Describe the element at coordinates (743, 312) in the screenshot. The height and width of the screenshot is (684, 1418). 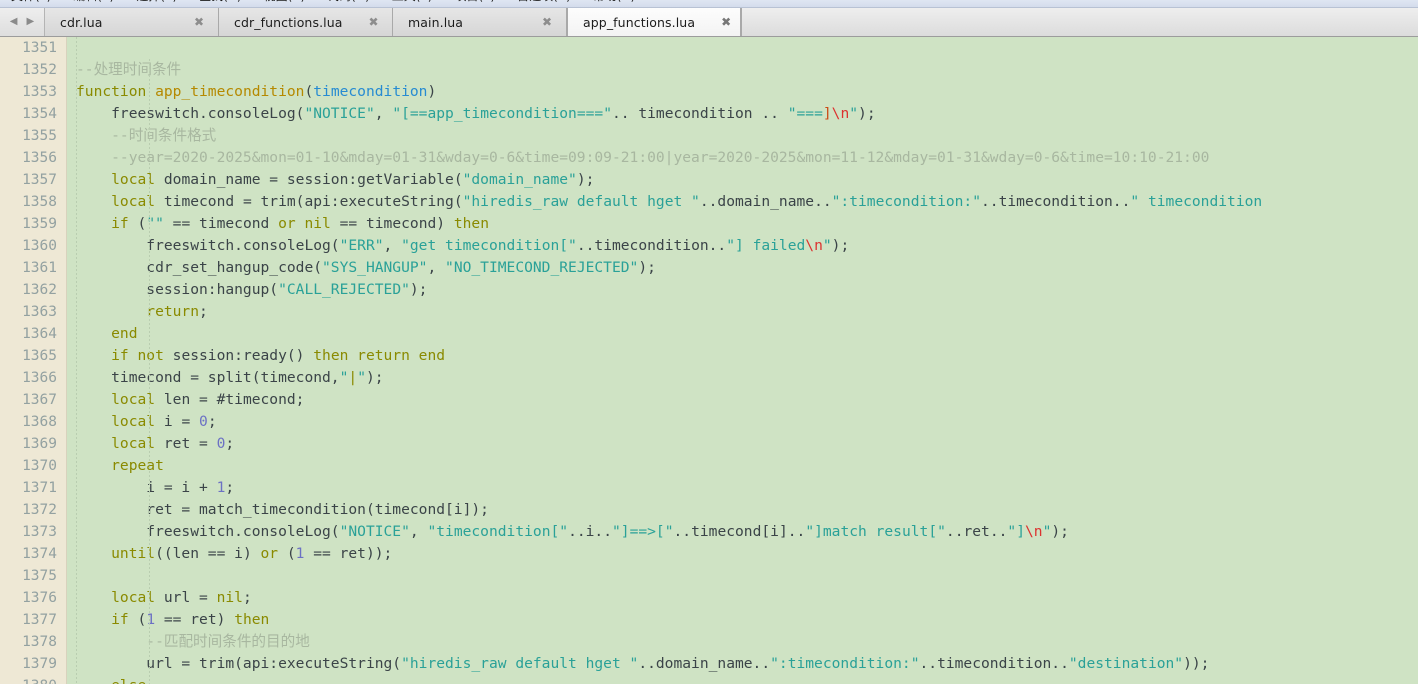
I see `code-line: return;` at that location.